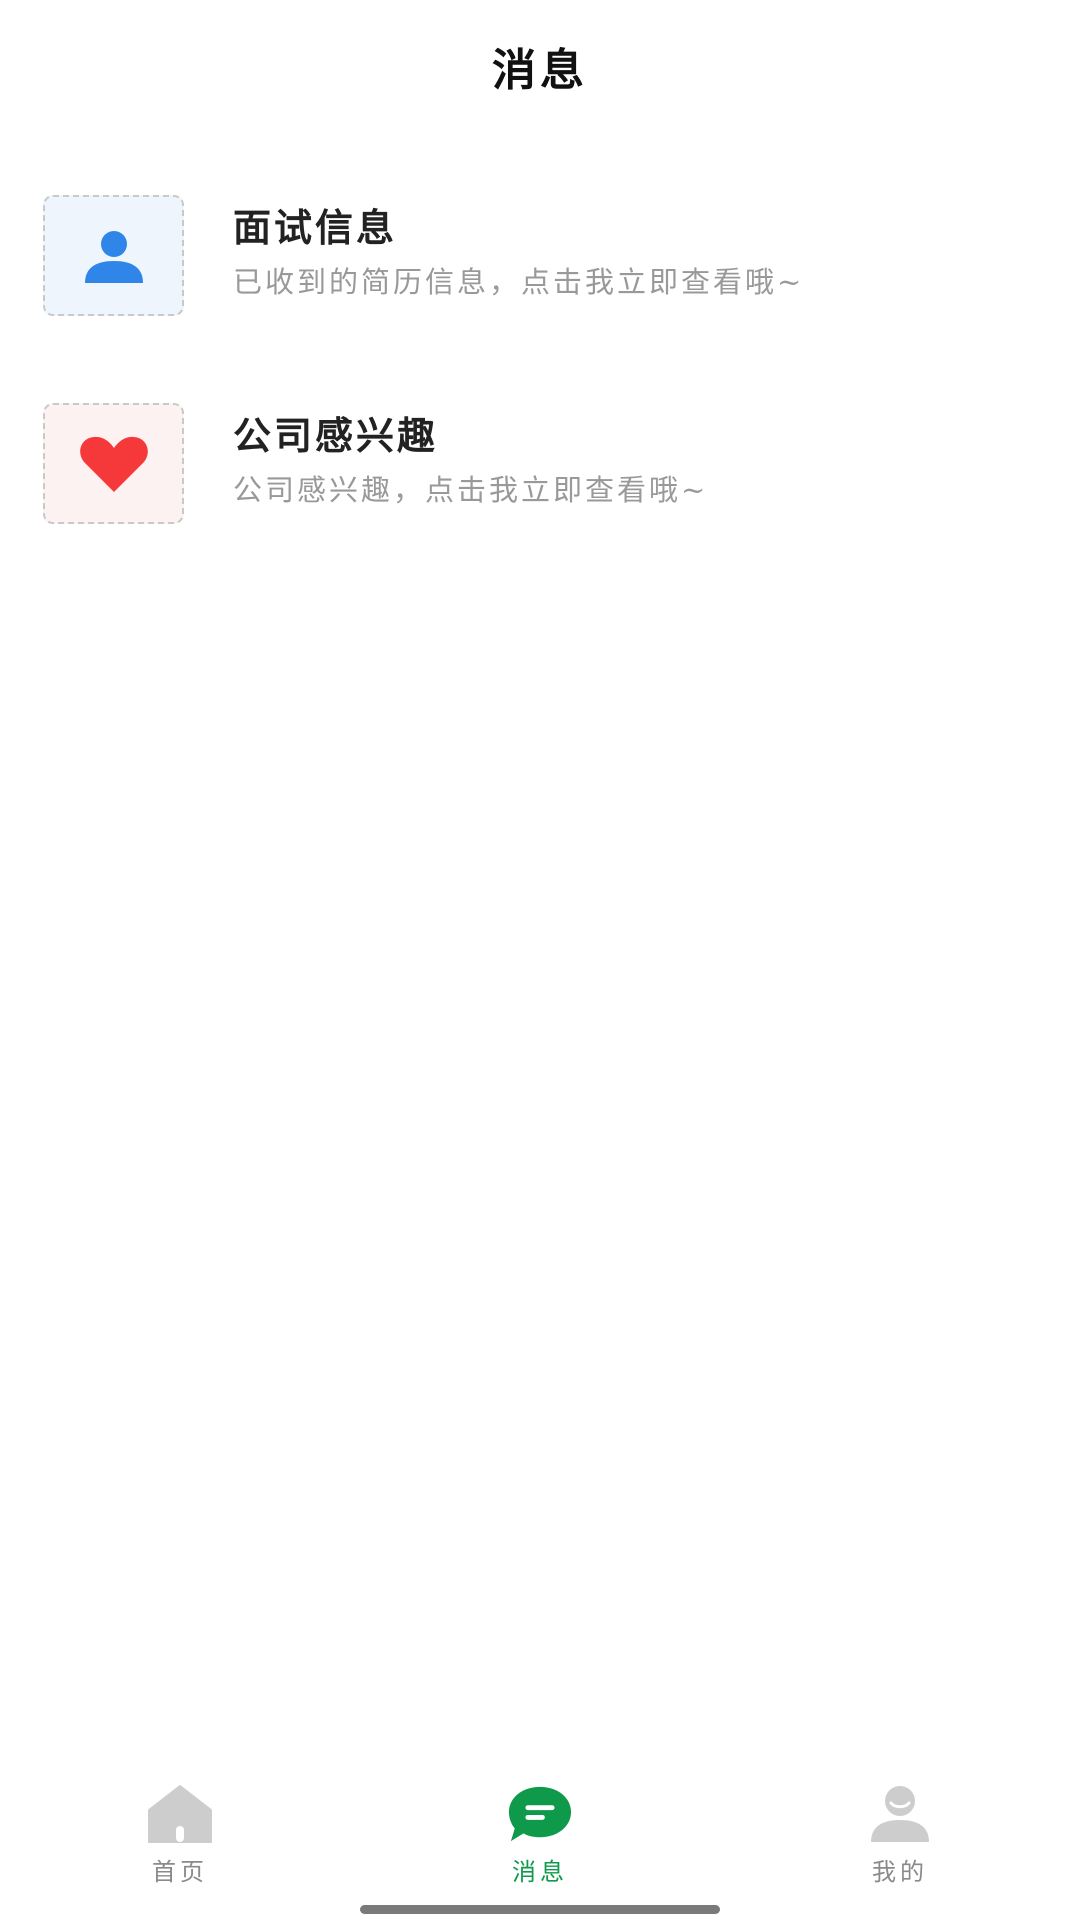  I want to click on heart-icon, so click(113, 464).